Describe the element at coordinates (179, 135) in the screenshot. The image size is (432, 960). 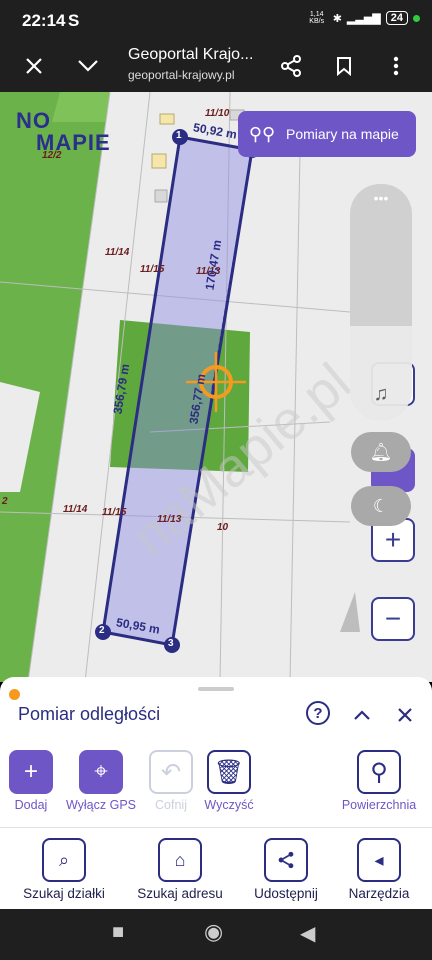
I see `vertex-1-label: 1` at that location.